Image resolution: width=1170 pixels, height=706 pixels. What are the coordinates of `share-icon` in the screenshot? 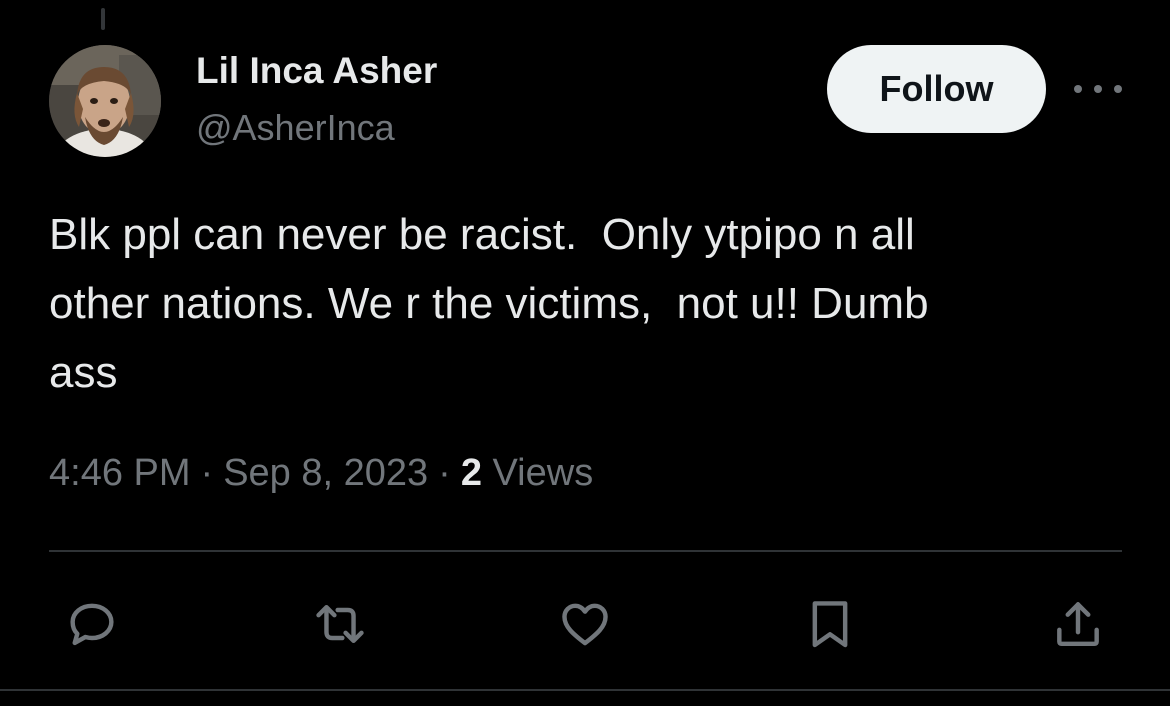 It's located at (1078, 624).